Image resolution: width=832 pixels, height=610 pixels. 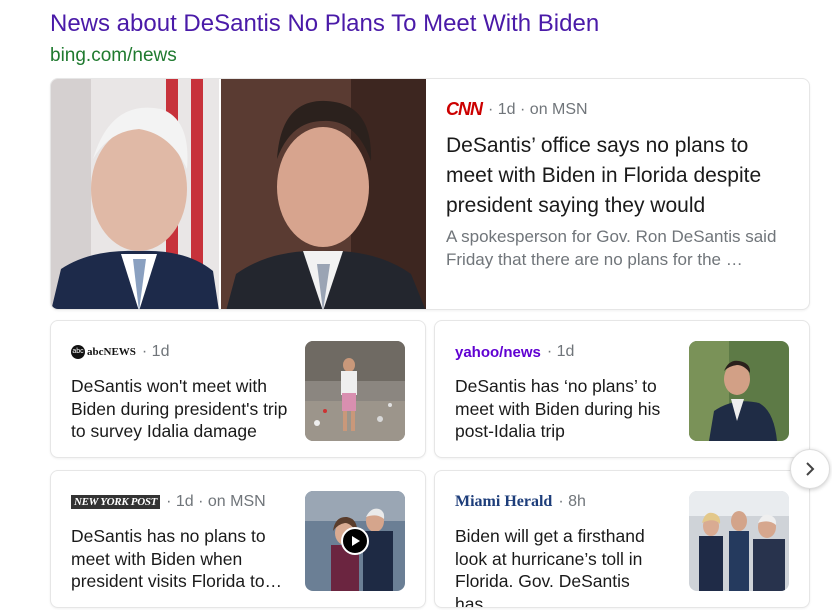 I want to click on source-url: bing.com/news, so click(x=113, y=55).